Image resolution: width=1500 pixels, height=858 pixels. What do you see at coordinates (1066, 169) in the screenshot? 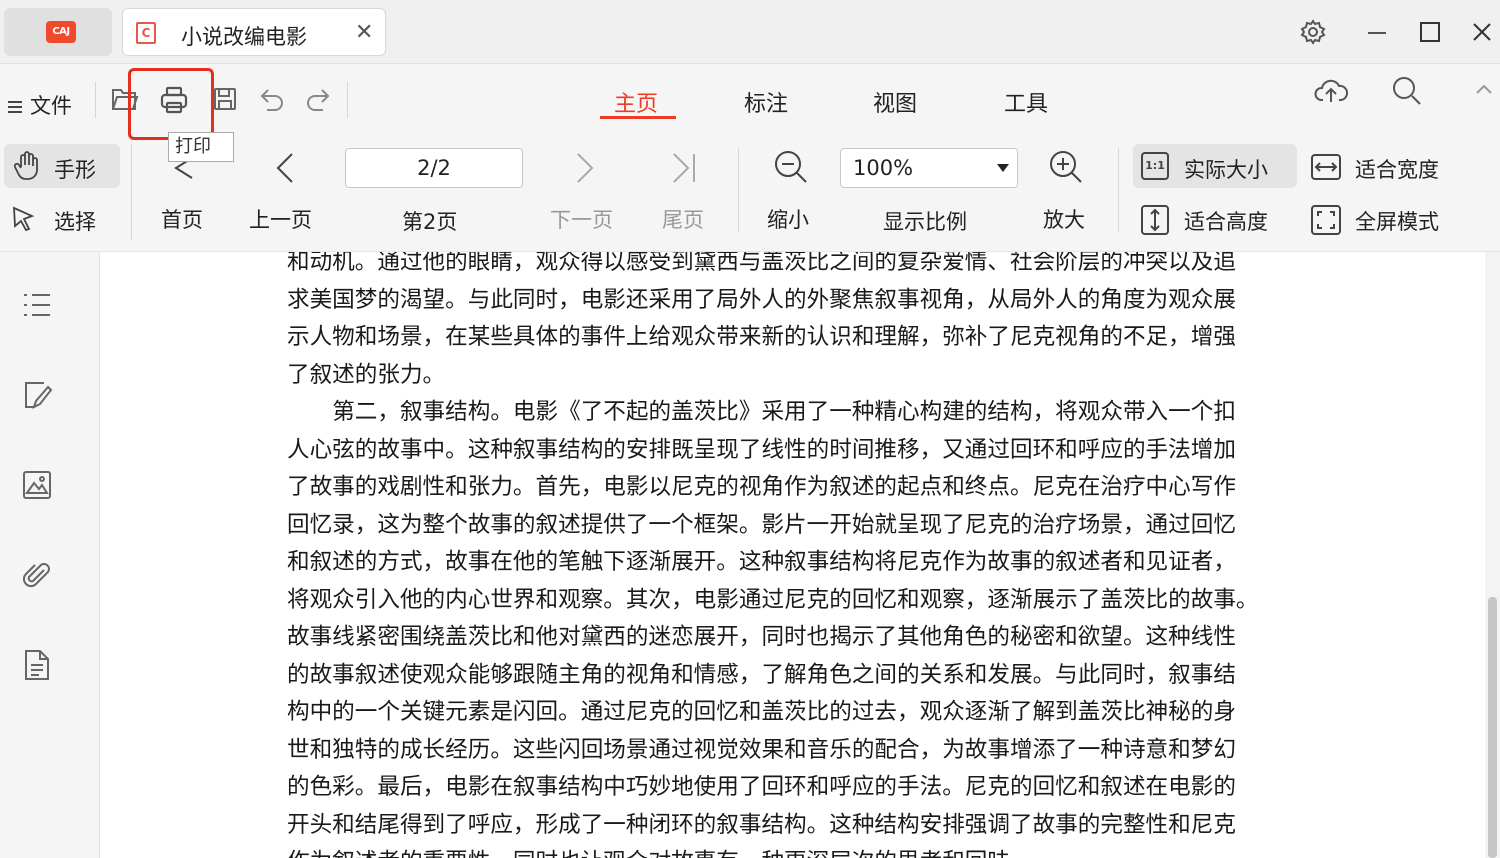
I see `zoom-in-icon` at bounding box center [1066, 169].